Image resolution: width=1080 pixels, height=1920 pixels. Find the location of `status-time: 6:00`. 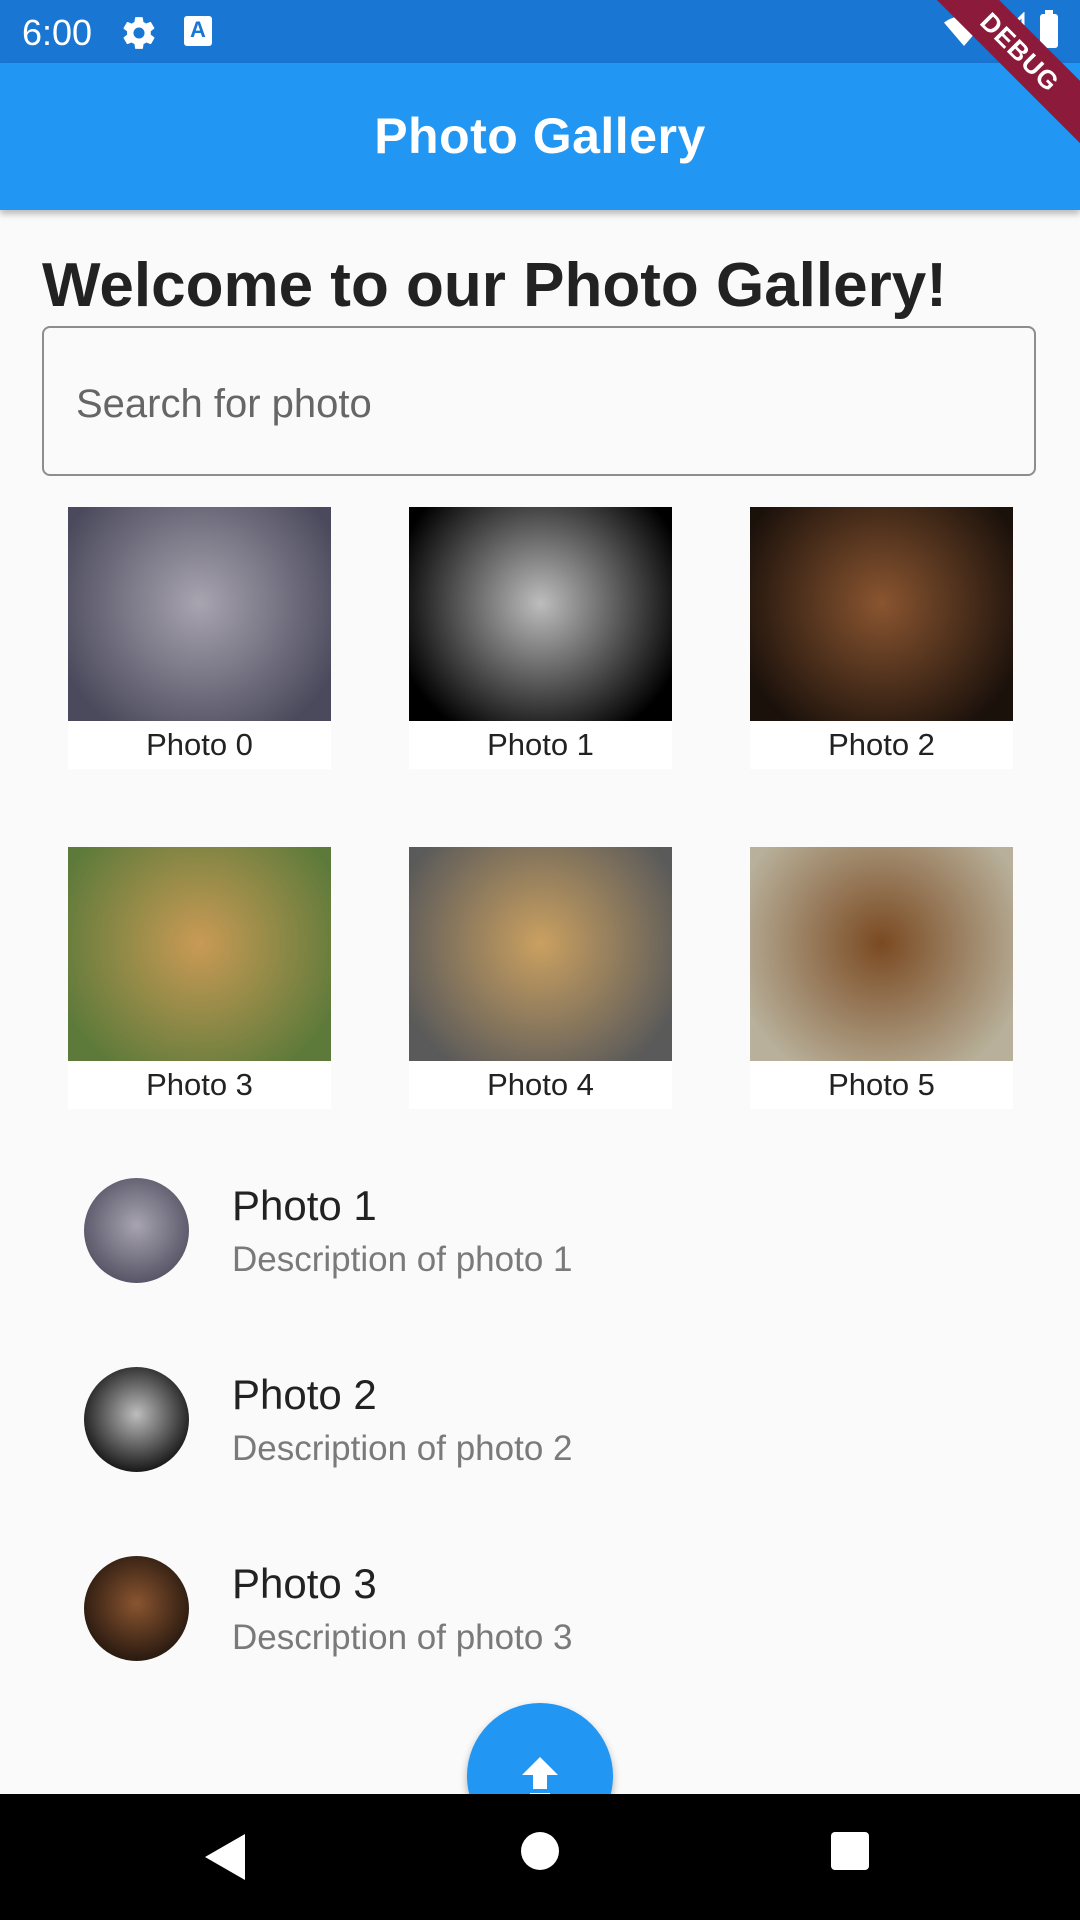

status-time: 6:00 is located at coordinates (57, 32).